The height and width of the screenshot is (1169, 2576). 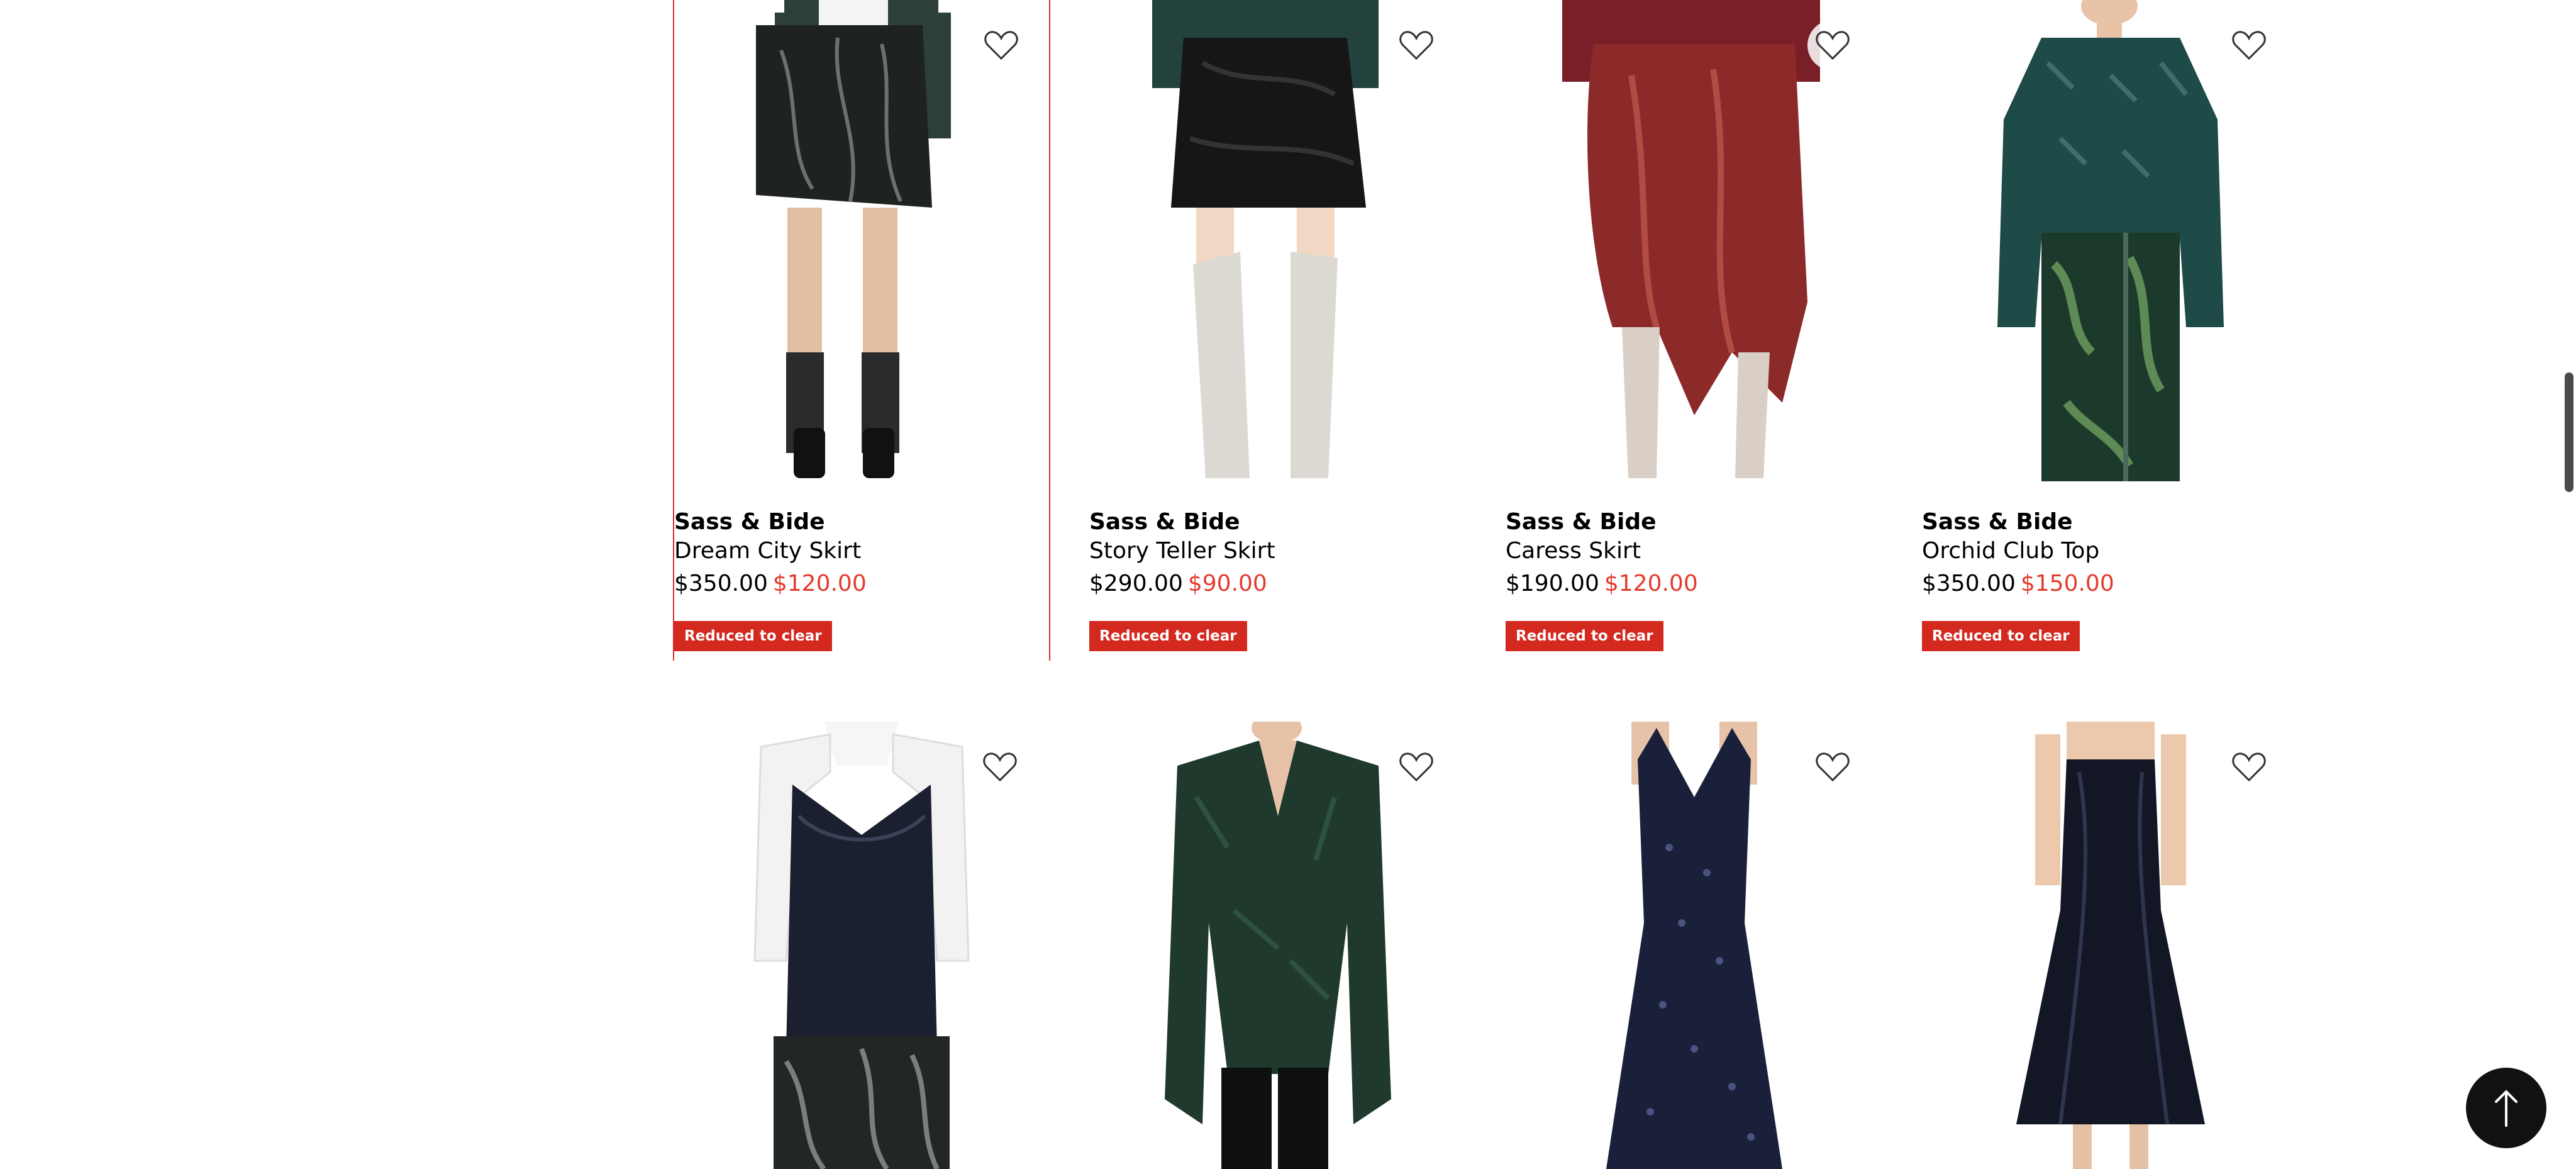 I want to click on arrow-up-icon, so click(x=2506, y=1108).